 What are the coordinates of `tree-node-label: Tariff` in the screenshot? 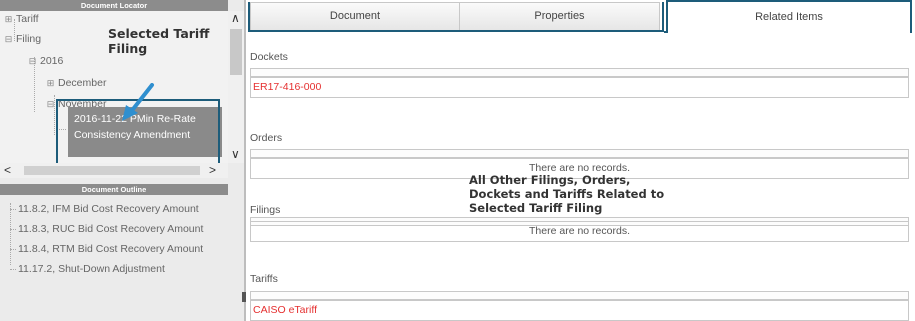 It's located at (27, 19).